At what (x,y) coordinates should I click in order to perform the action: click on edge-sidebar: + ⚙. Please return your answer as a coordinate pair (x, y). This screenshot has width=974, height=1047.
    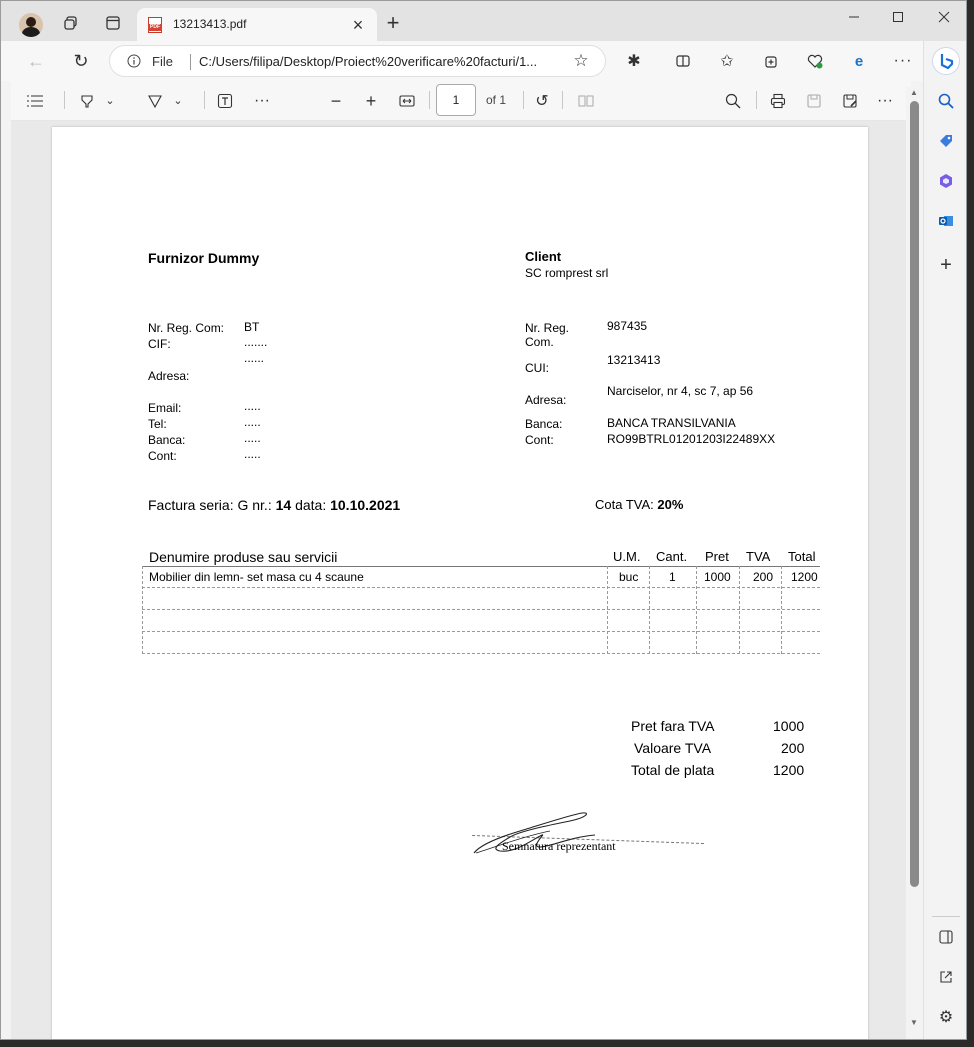
    Looking at the image, I should click on (944, 540).